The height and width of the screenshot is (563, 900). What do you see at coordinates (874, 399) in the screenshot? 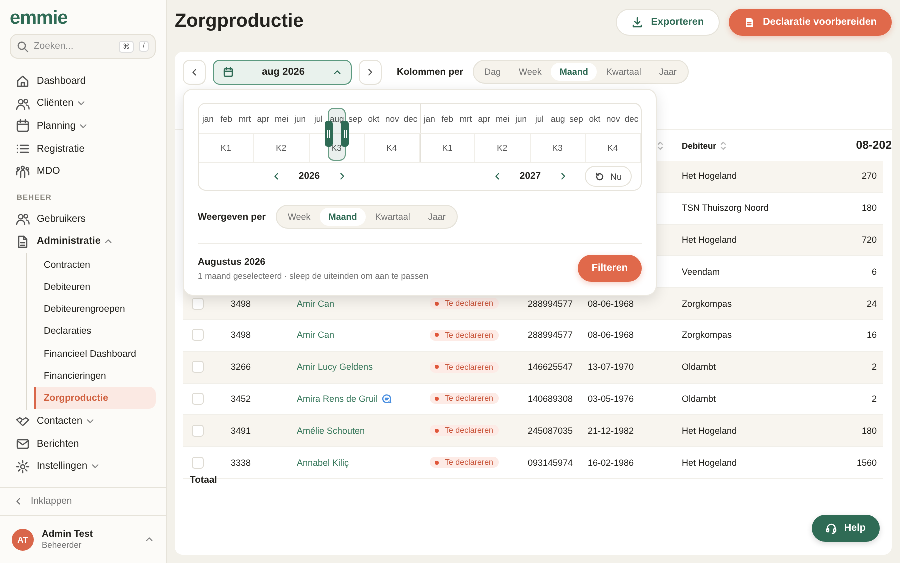
I see `table-cell: 2` at bounding box center [874, 399].